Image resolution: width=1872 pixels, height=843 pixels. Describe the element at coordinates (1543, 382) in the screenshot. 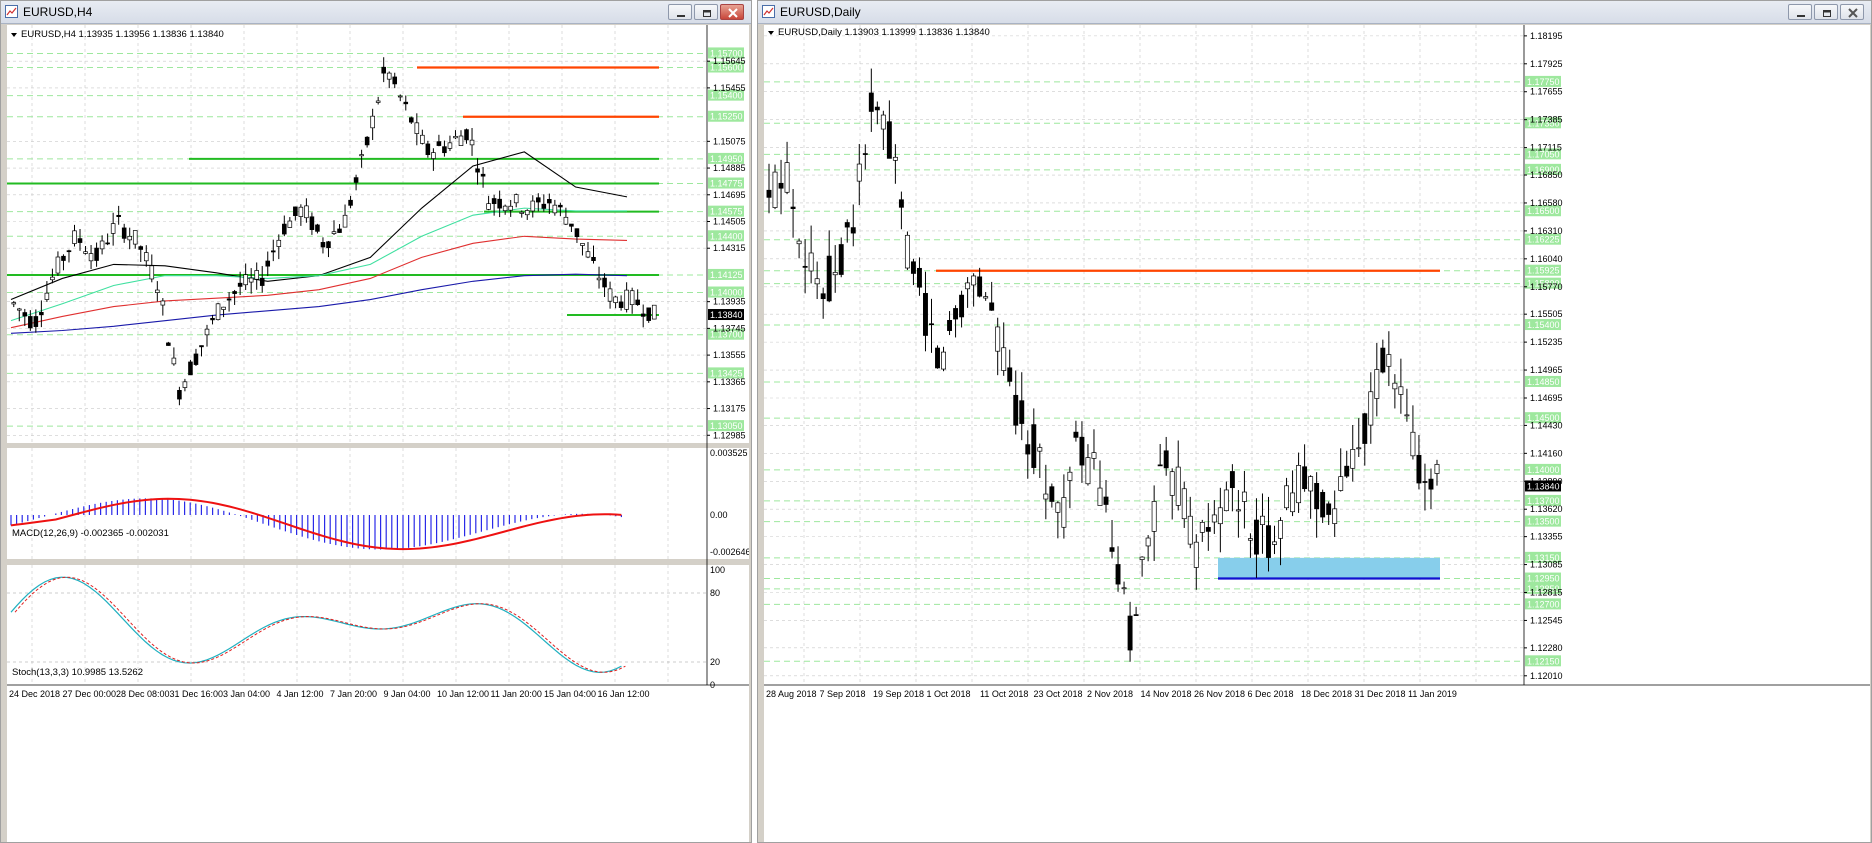

I see `level-label: 1.14850` at that location.